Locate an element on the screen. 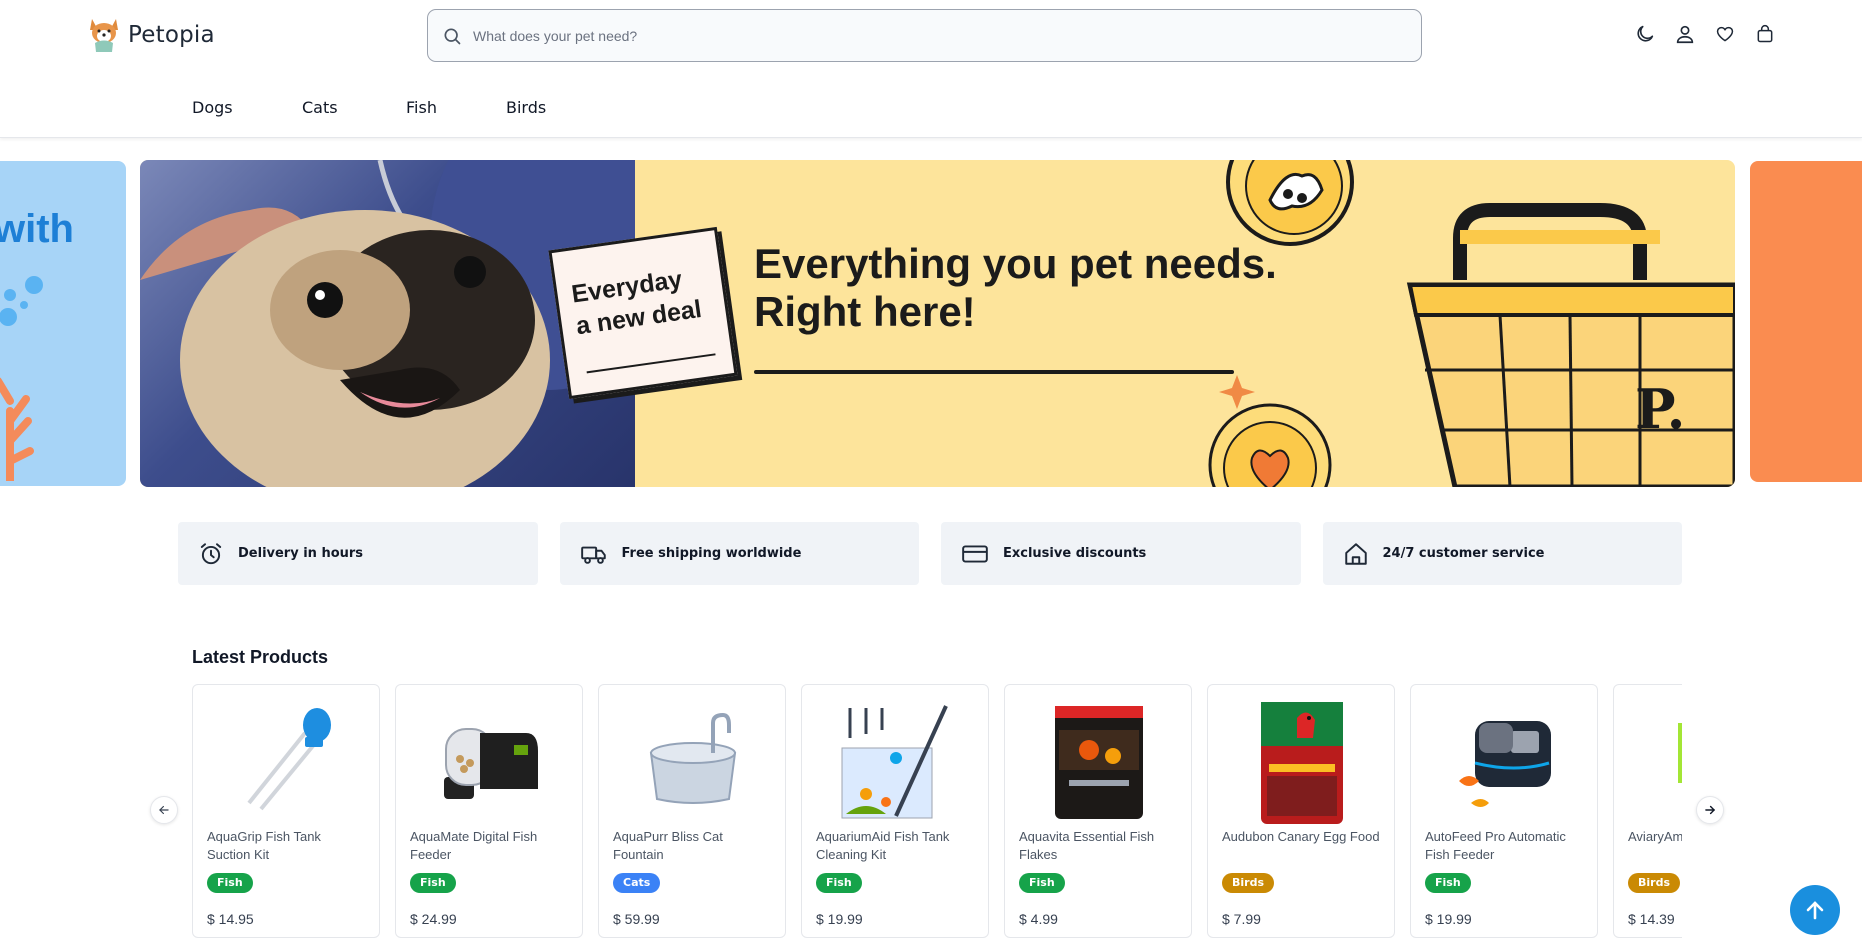 The image size is (1862, 950). feature-delivery: Delivery in hours is located at coordinates (358, 553).